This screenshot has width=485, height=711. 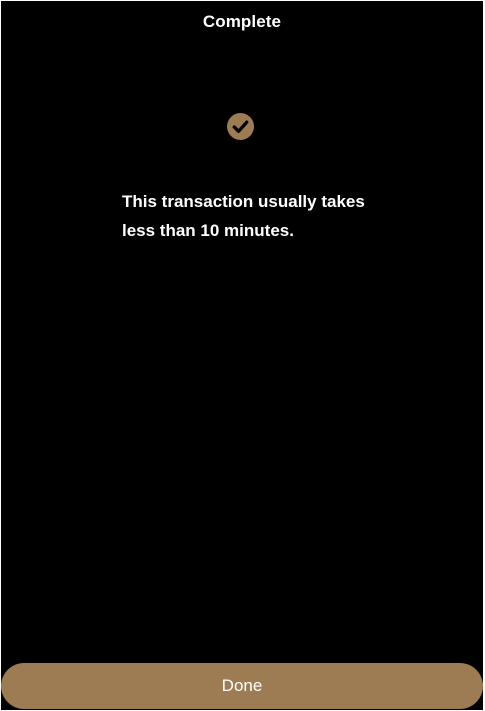 I want to click on done-button: Done, so click(x=242, y=686).